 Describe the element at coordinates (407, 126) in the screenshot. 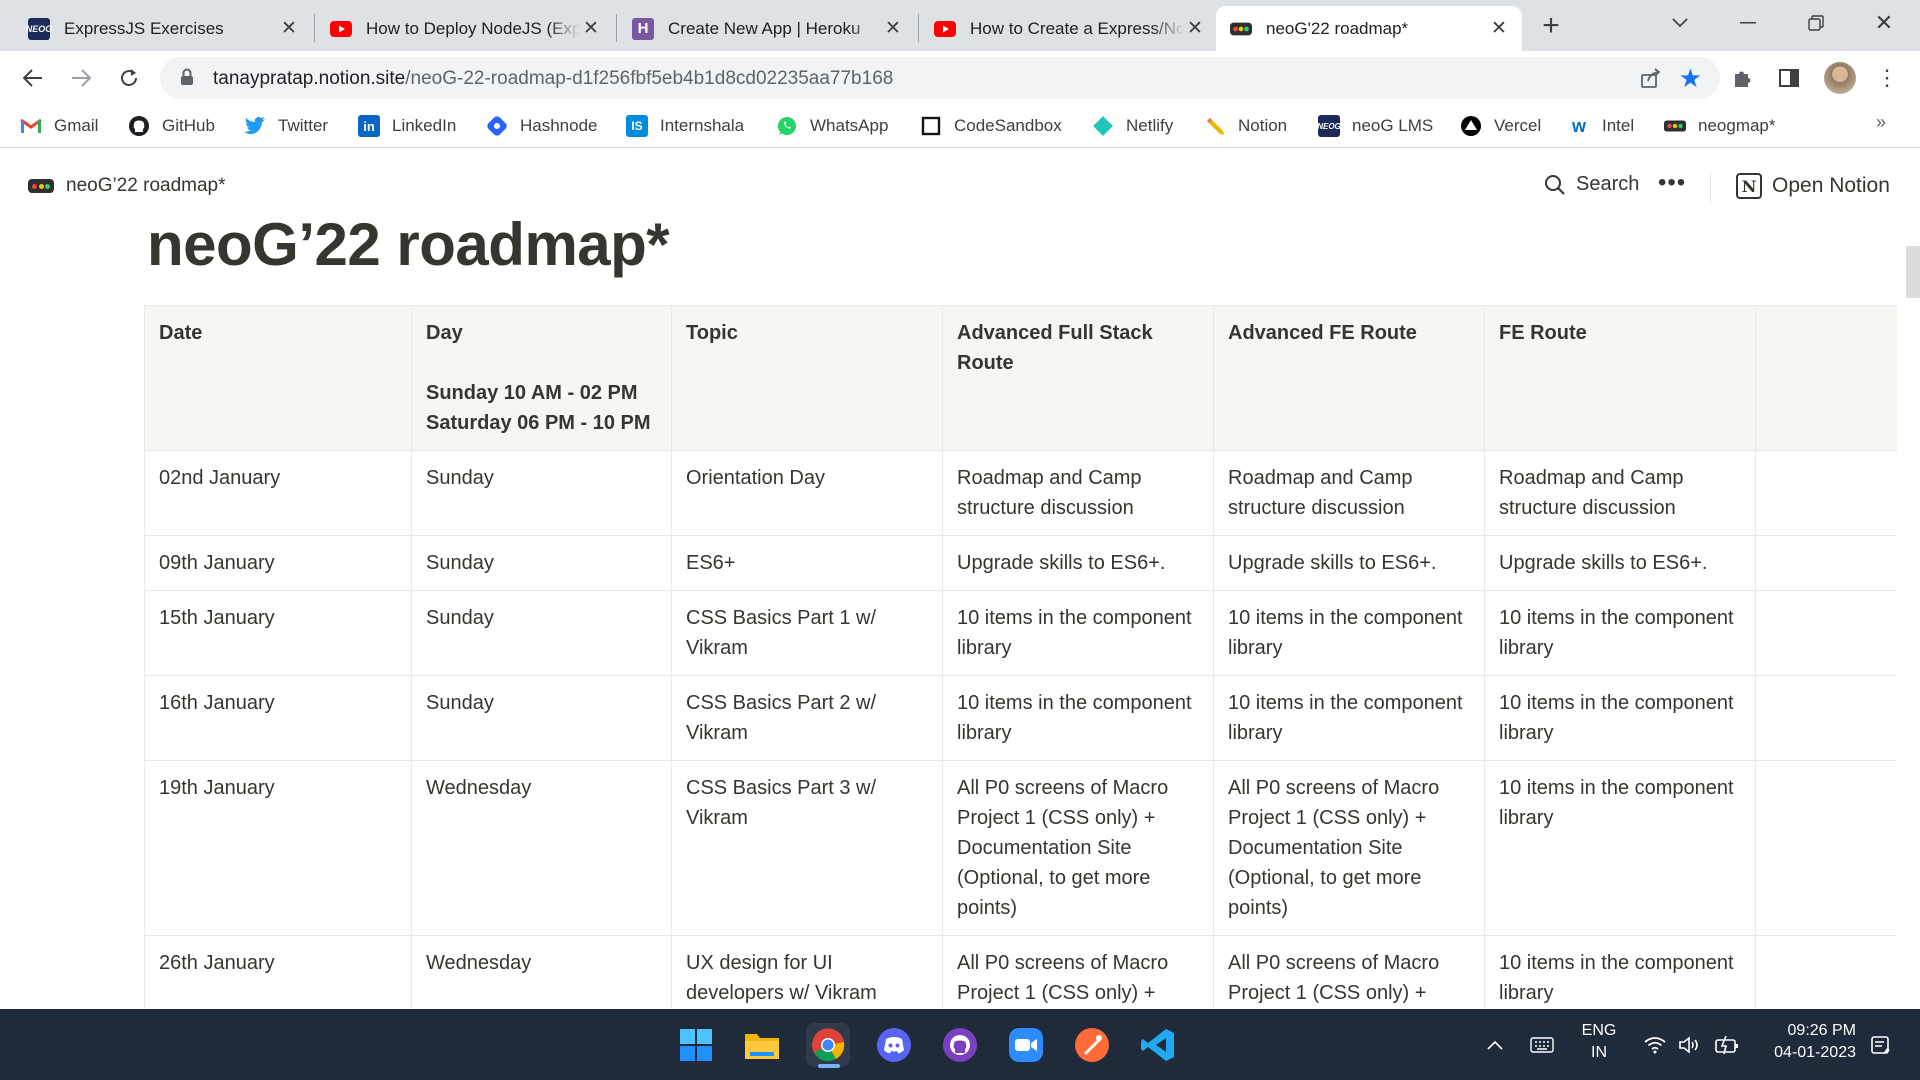

I see `bookmark-linkedin: in LinkedIn` at that location.